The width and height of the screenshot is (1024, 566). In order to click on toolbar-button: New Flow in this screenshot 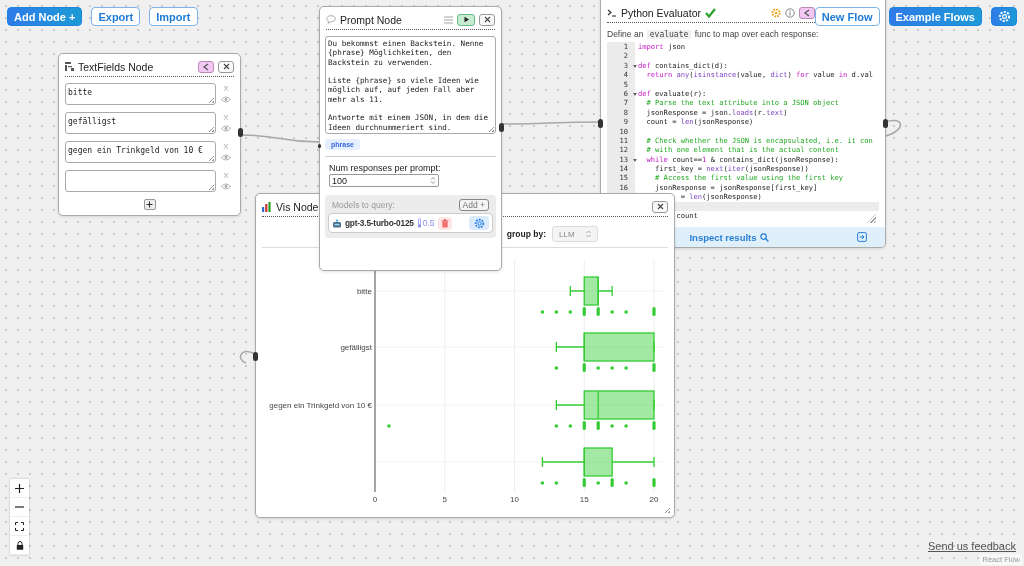, I will do `click(847, 16)`.